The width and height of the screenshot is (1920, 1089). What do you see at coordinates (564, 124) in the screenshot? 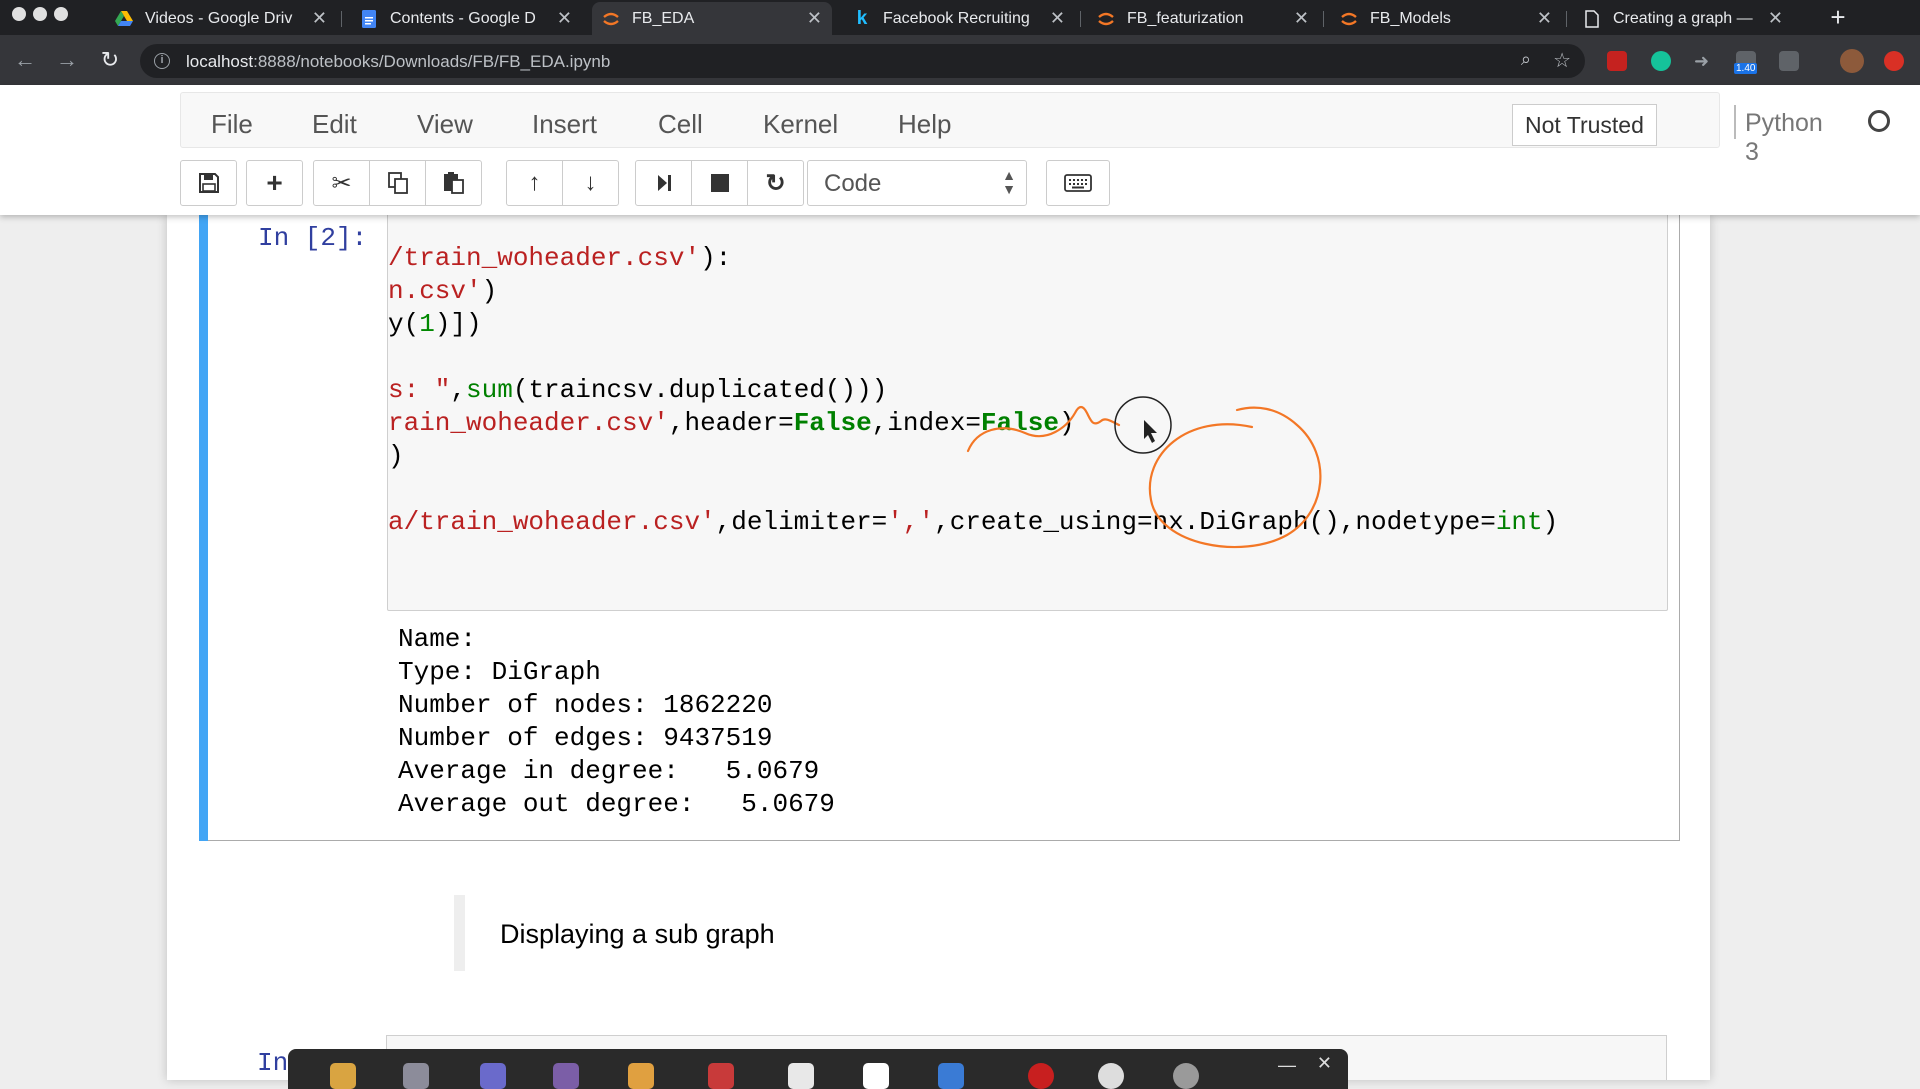
I see `menu-insert: Insert` at bounding box center [564, 124].